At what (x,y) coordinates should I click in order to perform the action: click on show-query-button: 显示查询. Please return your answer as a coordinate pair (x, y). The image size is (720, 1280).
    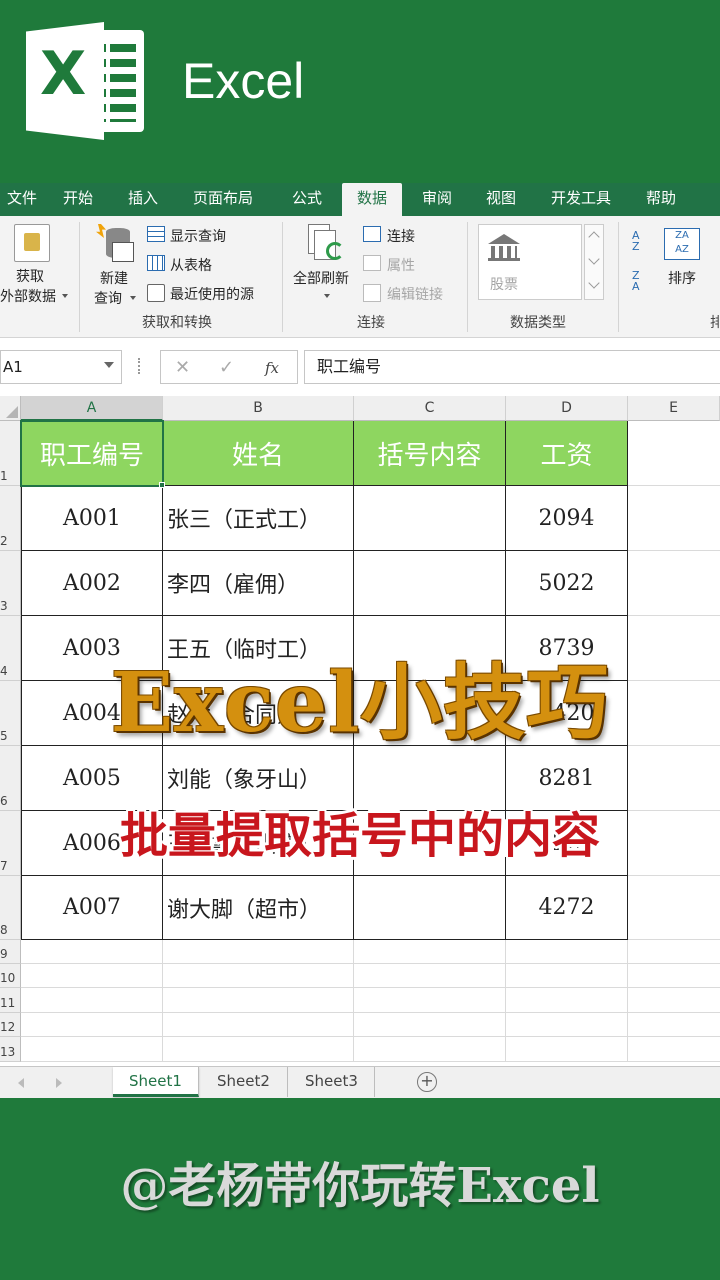
    Looking at the image, I should click on (198, 236).